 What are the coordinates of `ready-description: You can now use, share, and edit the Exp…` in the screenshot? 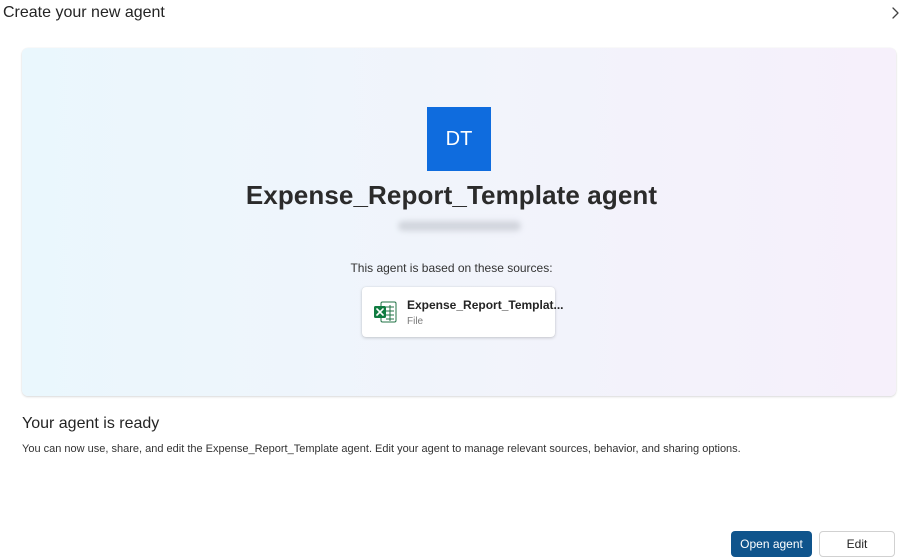 It's located at (381, 449).